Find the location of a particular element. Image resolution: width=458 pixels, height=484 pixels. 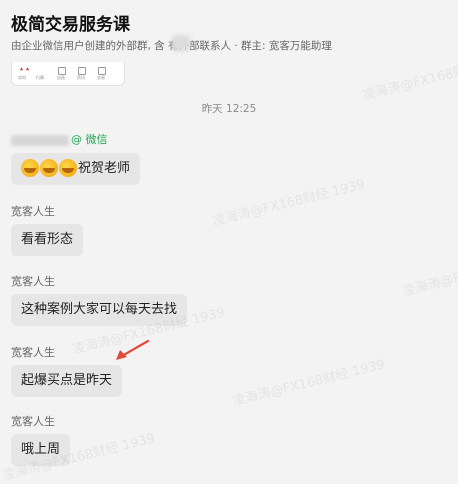

message-sender: @ 微信 is located at coordinates (59, 139).